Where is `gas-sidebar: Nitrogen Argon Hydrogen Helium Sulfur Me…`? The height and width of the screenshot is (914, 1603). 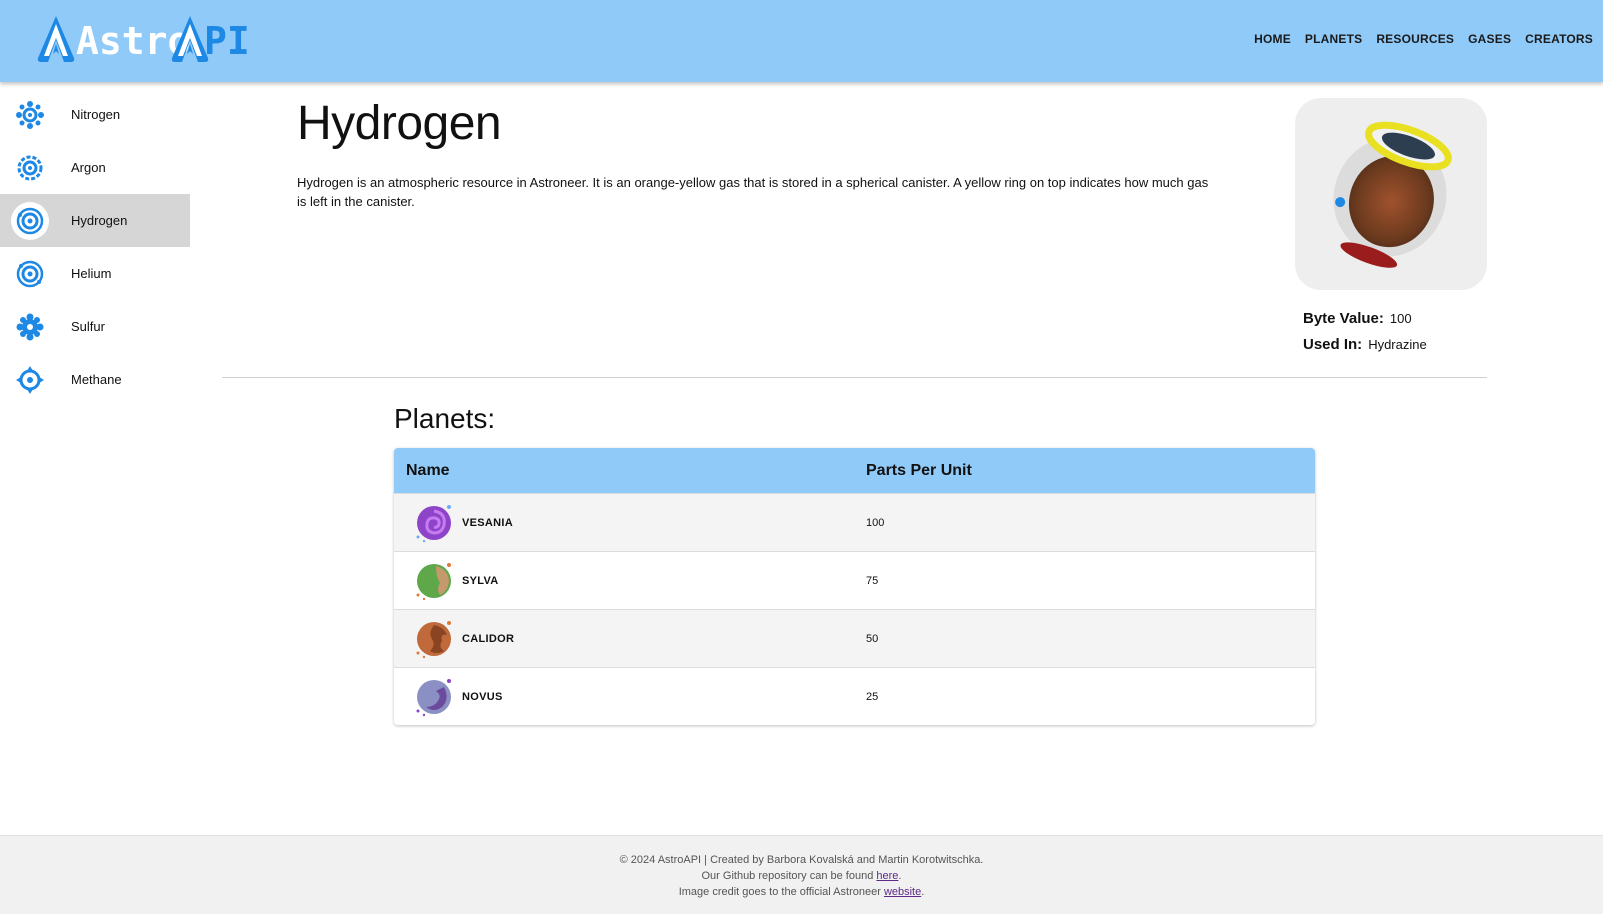 gas-sidebar: Nitrogen Argon Hydrogen Helium Sulfur Me… is located at coordinates (95, 247).